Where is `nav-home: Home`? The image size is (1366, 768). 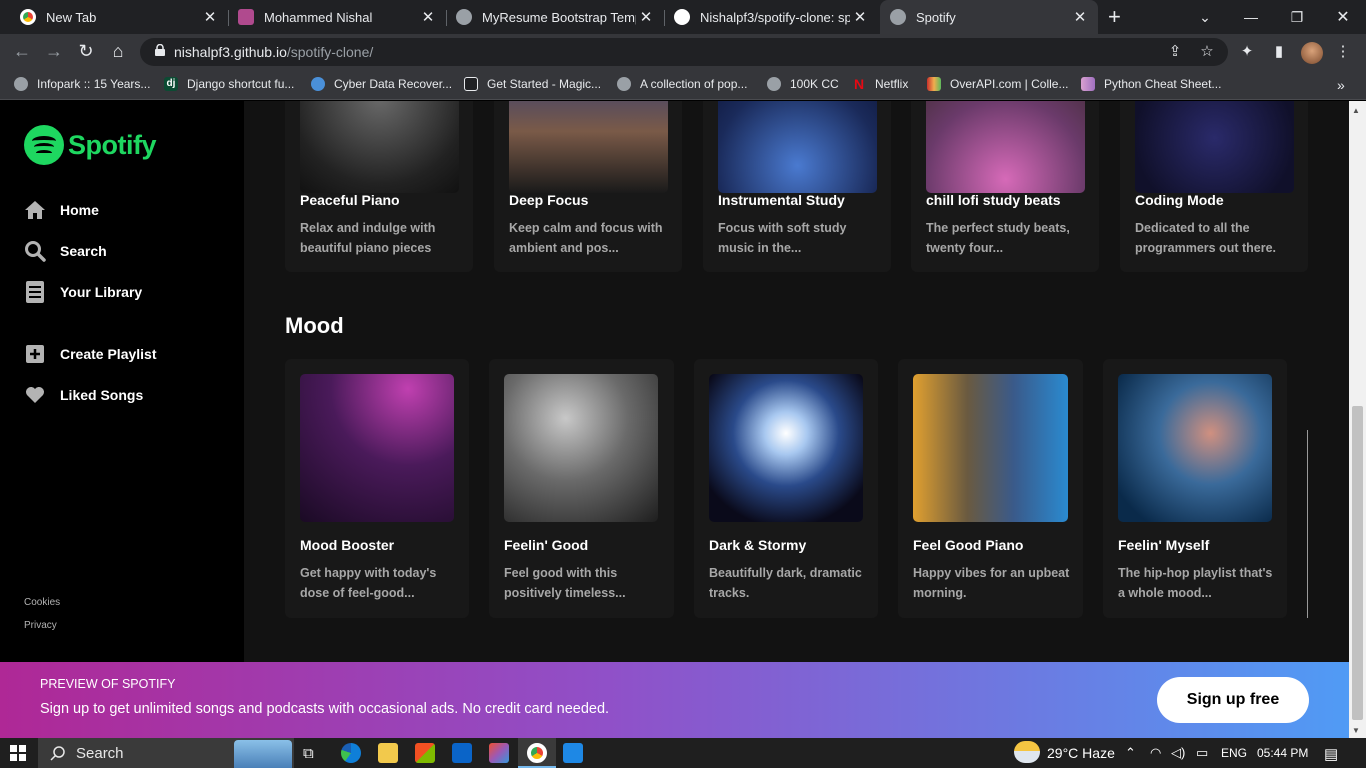
nav-home: Home is located at coordinates (61, 210).